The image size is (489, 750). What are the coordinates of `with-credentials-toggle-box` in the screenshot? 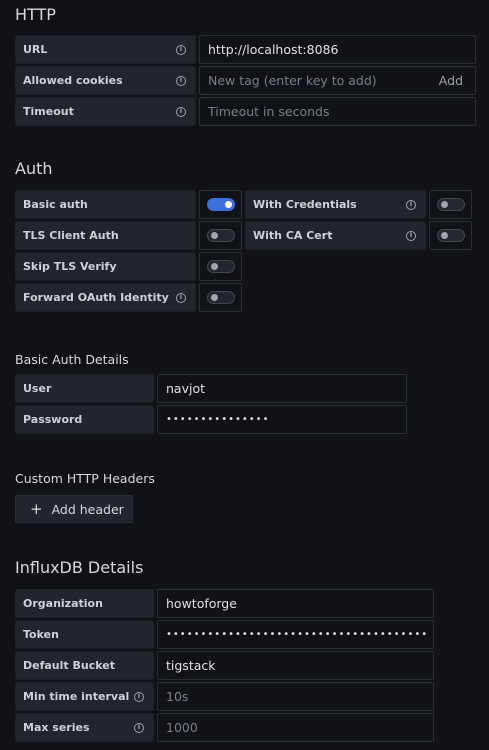 It's located at (450, 204).